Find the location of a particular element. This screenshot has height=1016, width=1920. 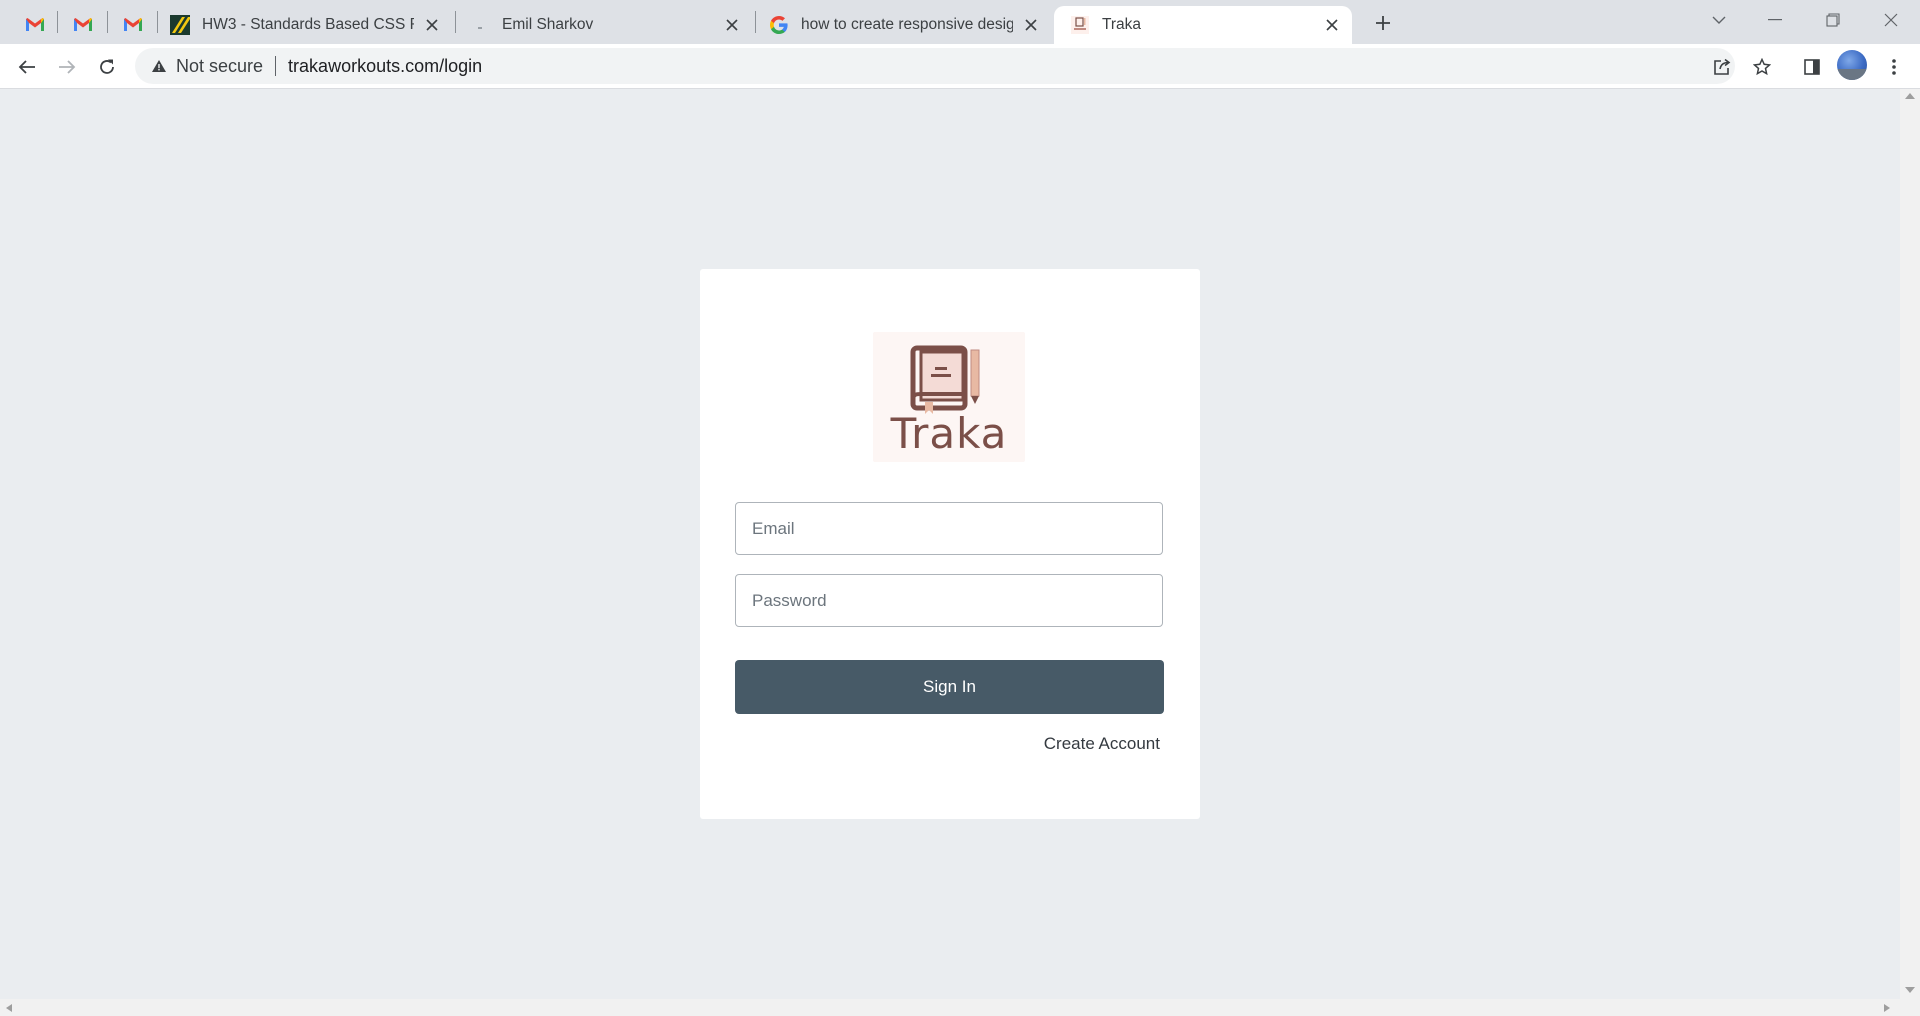

new-tab-button is located at coordinates (1383, 23).